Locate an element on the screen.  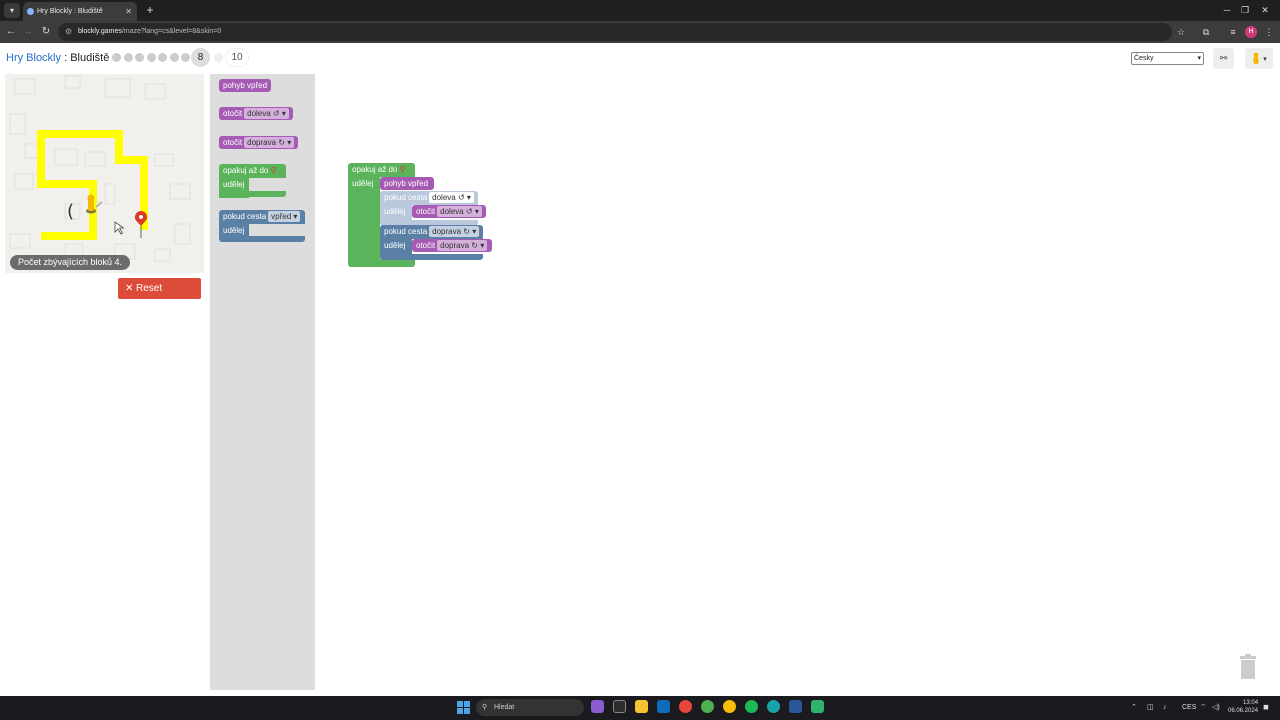
page-title: Hry Blockly : Bludiště is located at coordinates (57, 58).